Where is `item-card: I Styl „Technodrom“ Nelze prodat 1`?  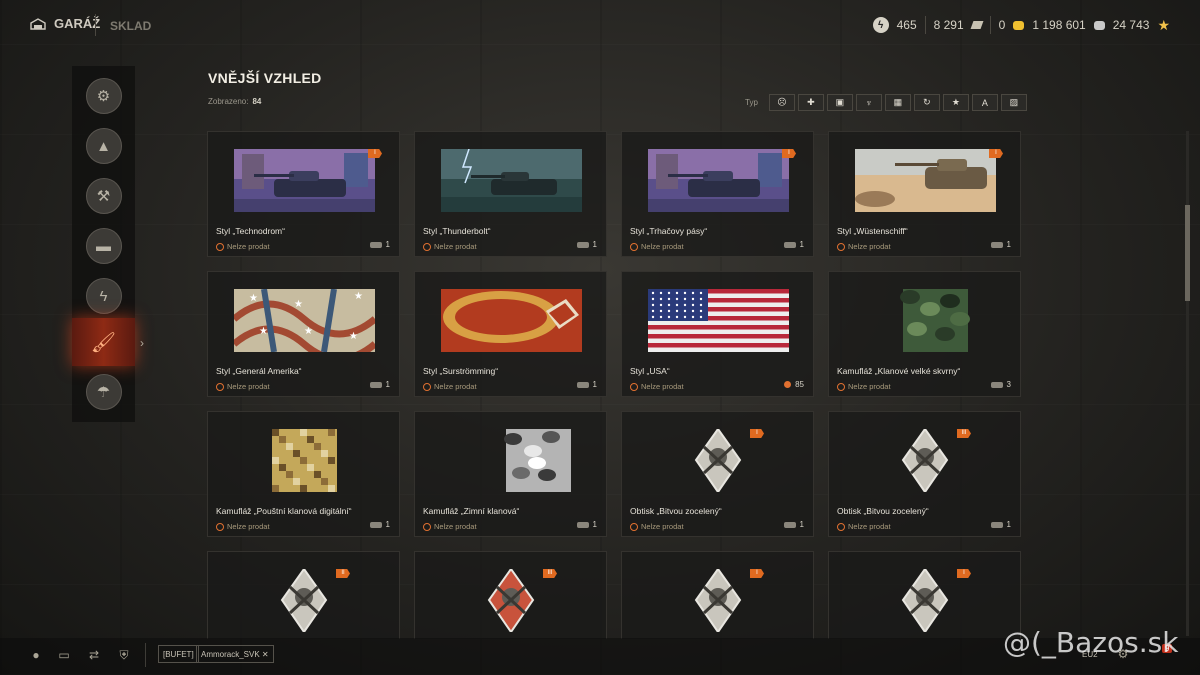 item-card: I Styl „Technodrom“ Nelze prodat 1 is located at coordinates (303, 194).